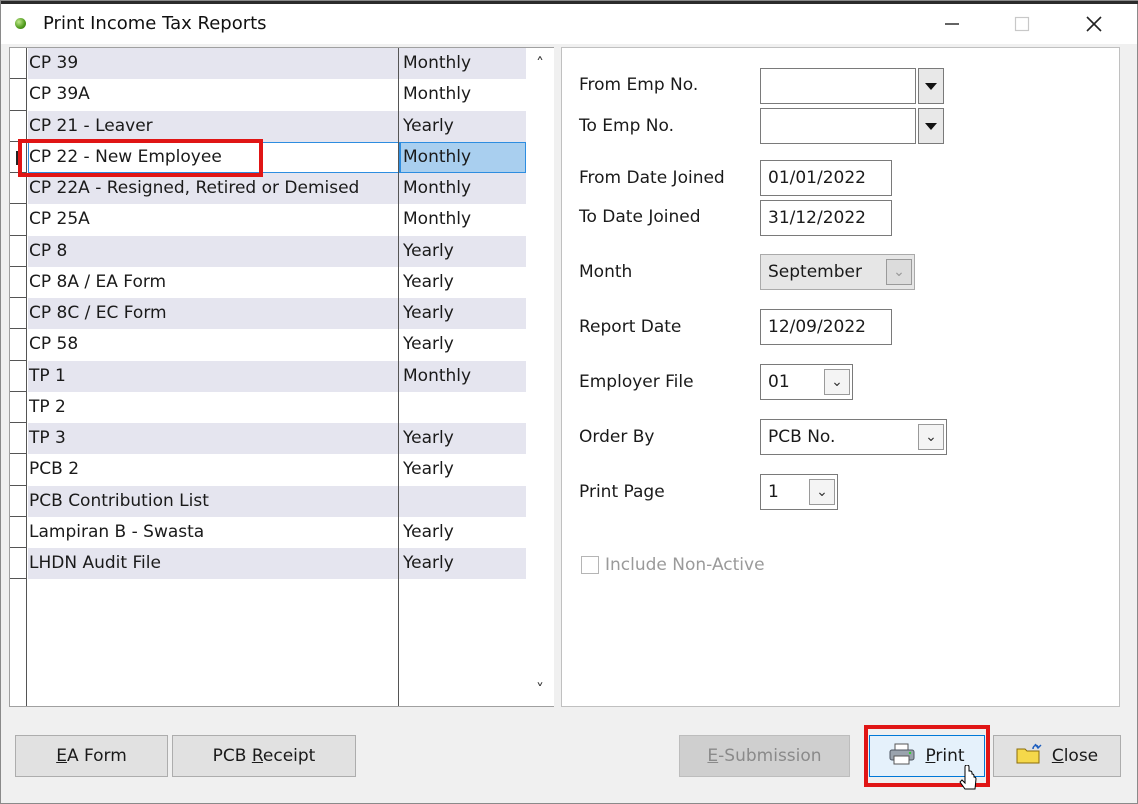  I want to click on print-page-select: 1 ⌄, so click(799, 492).